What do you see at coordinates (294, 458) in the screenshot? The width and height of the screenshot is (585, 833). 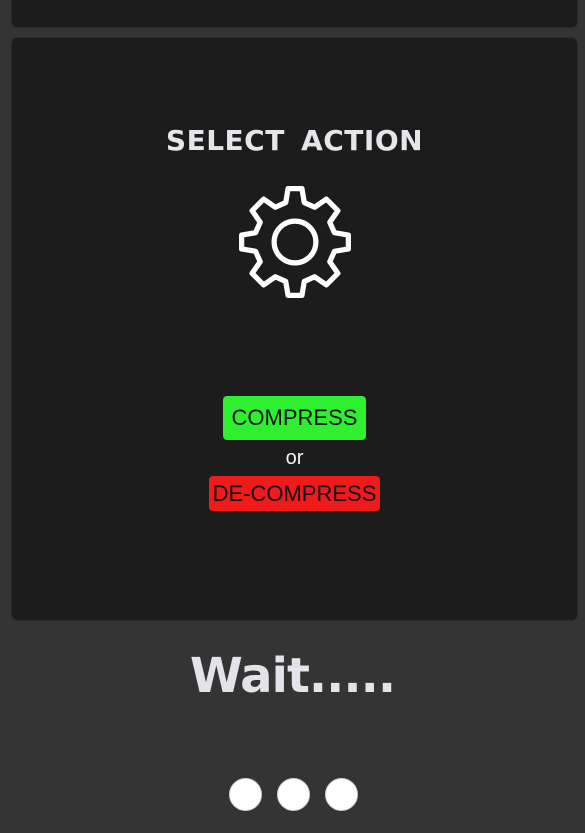 I see `or-label: or` at bounding box center [294, 458].